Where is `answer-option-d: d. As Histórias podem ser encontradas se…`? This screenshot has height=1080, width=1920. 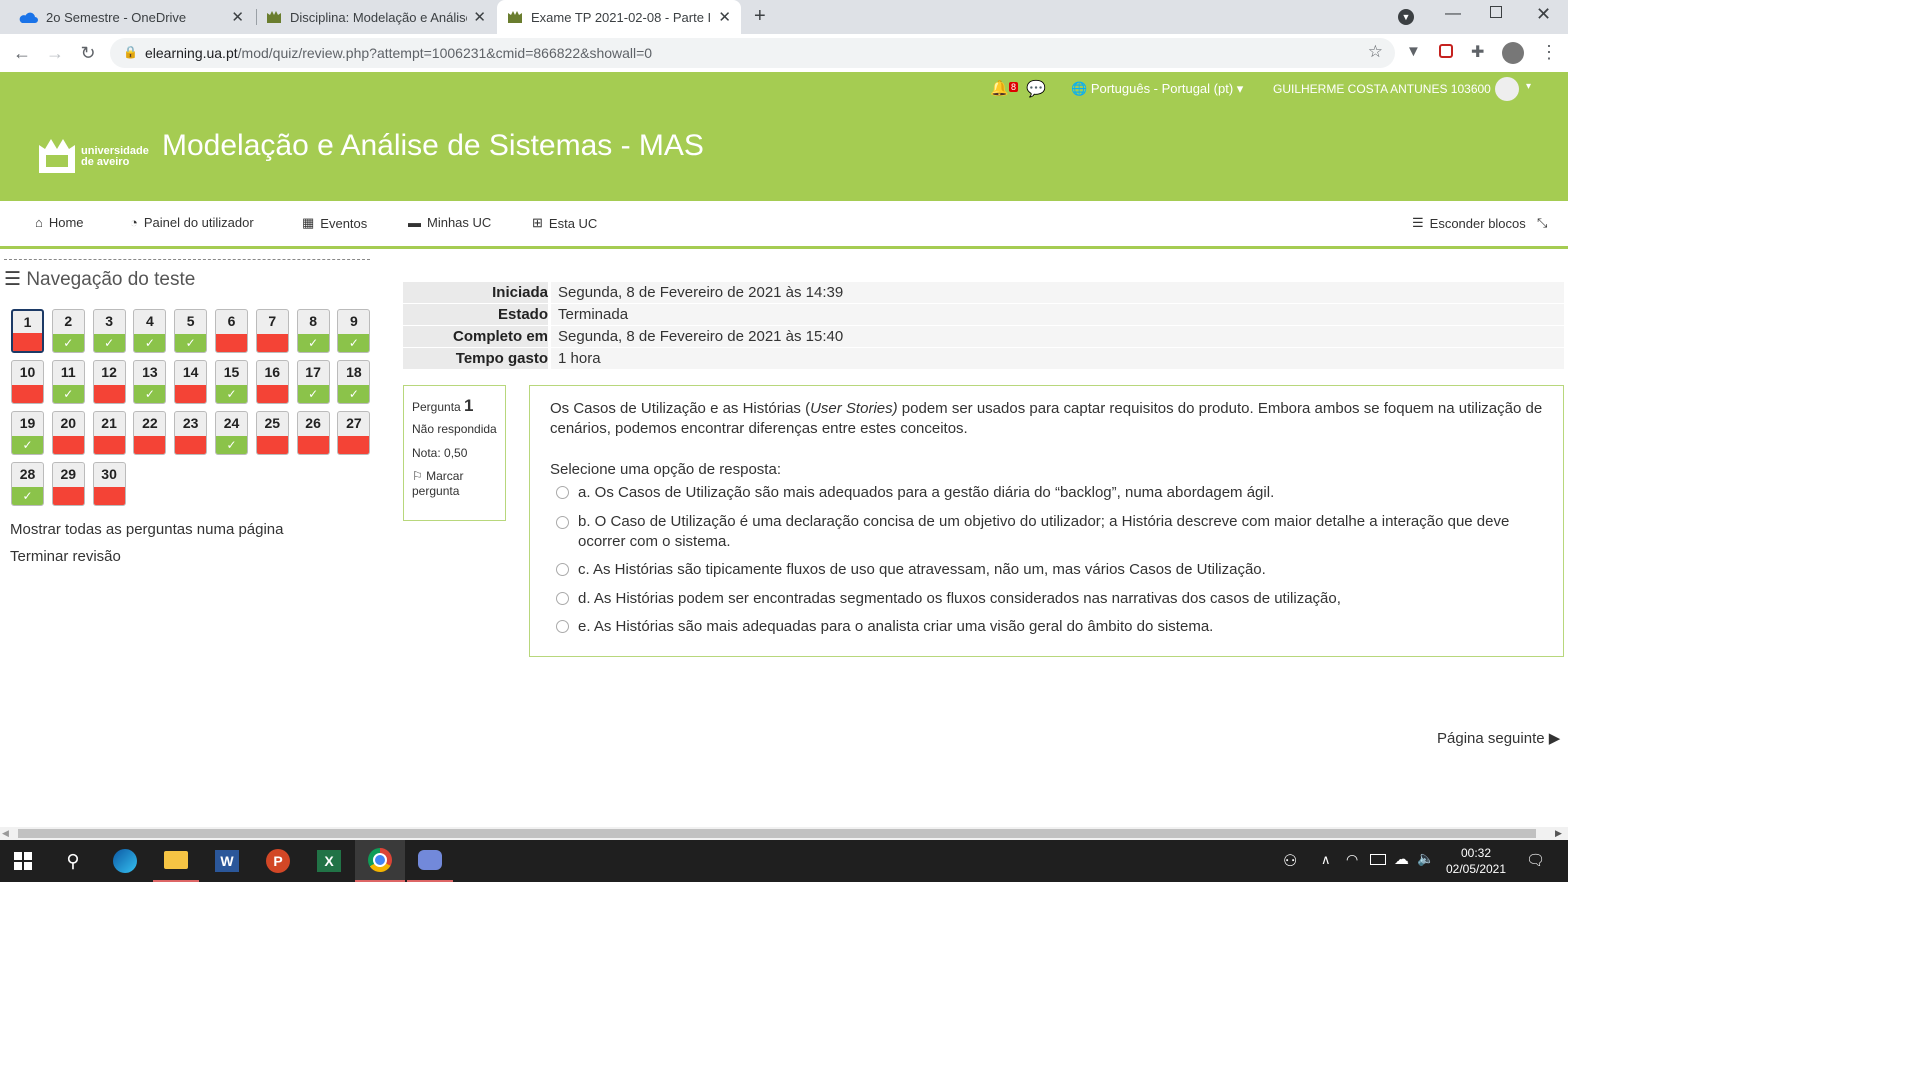 answer-option-d: d. As Histórias podem ser encontradas se… is located at coordinates (1046, 598).